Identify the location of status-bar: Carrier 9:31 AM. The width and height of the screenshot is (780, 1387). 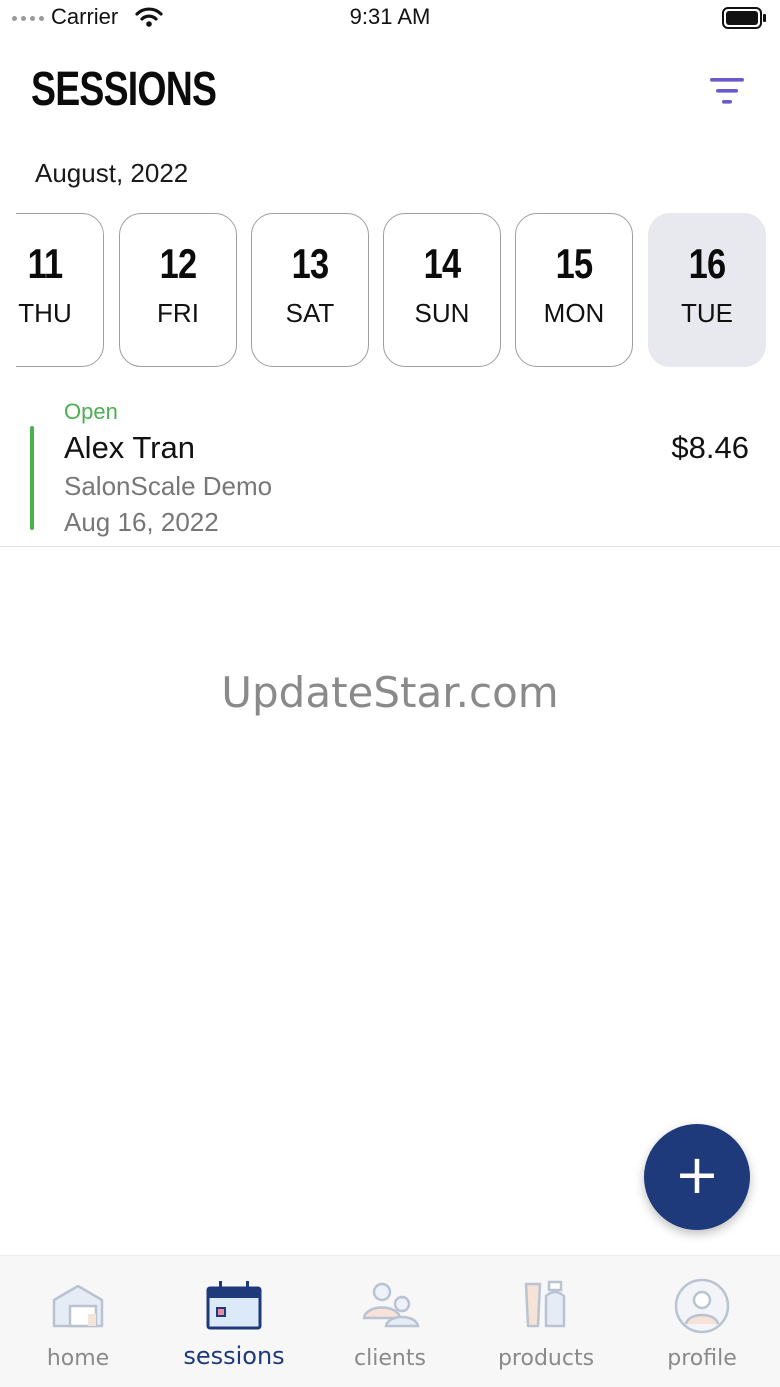
(390, 20).